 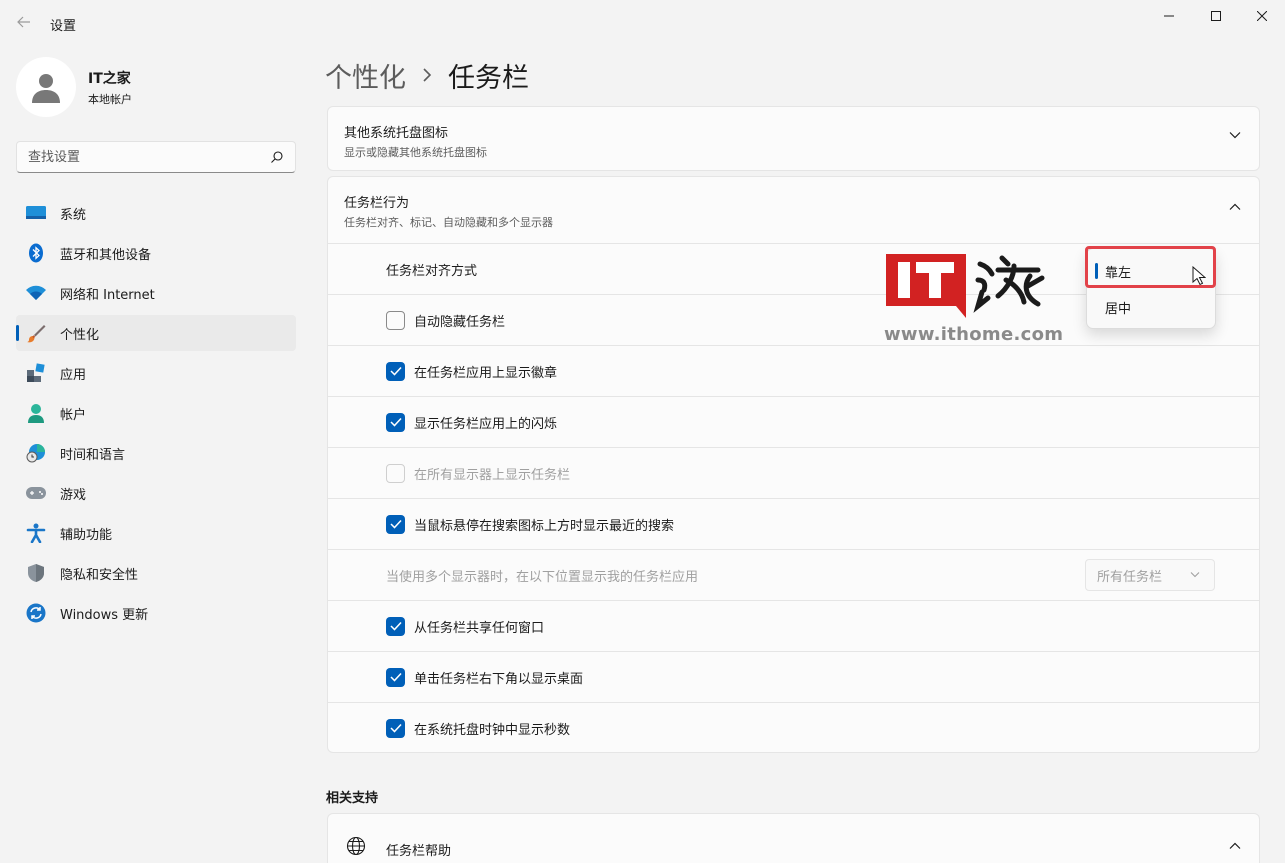 What do you see at coordinates (448, 222) in the screenshot?
I see `card-subtitle: 任务栏对齐、标记、自动隐藏和多个显示器` at bounding box center [448, 222].